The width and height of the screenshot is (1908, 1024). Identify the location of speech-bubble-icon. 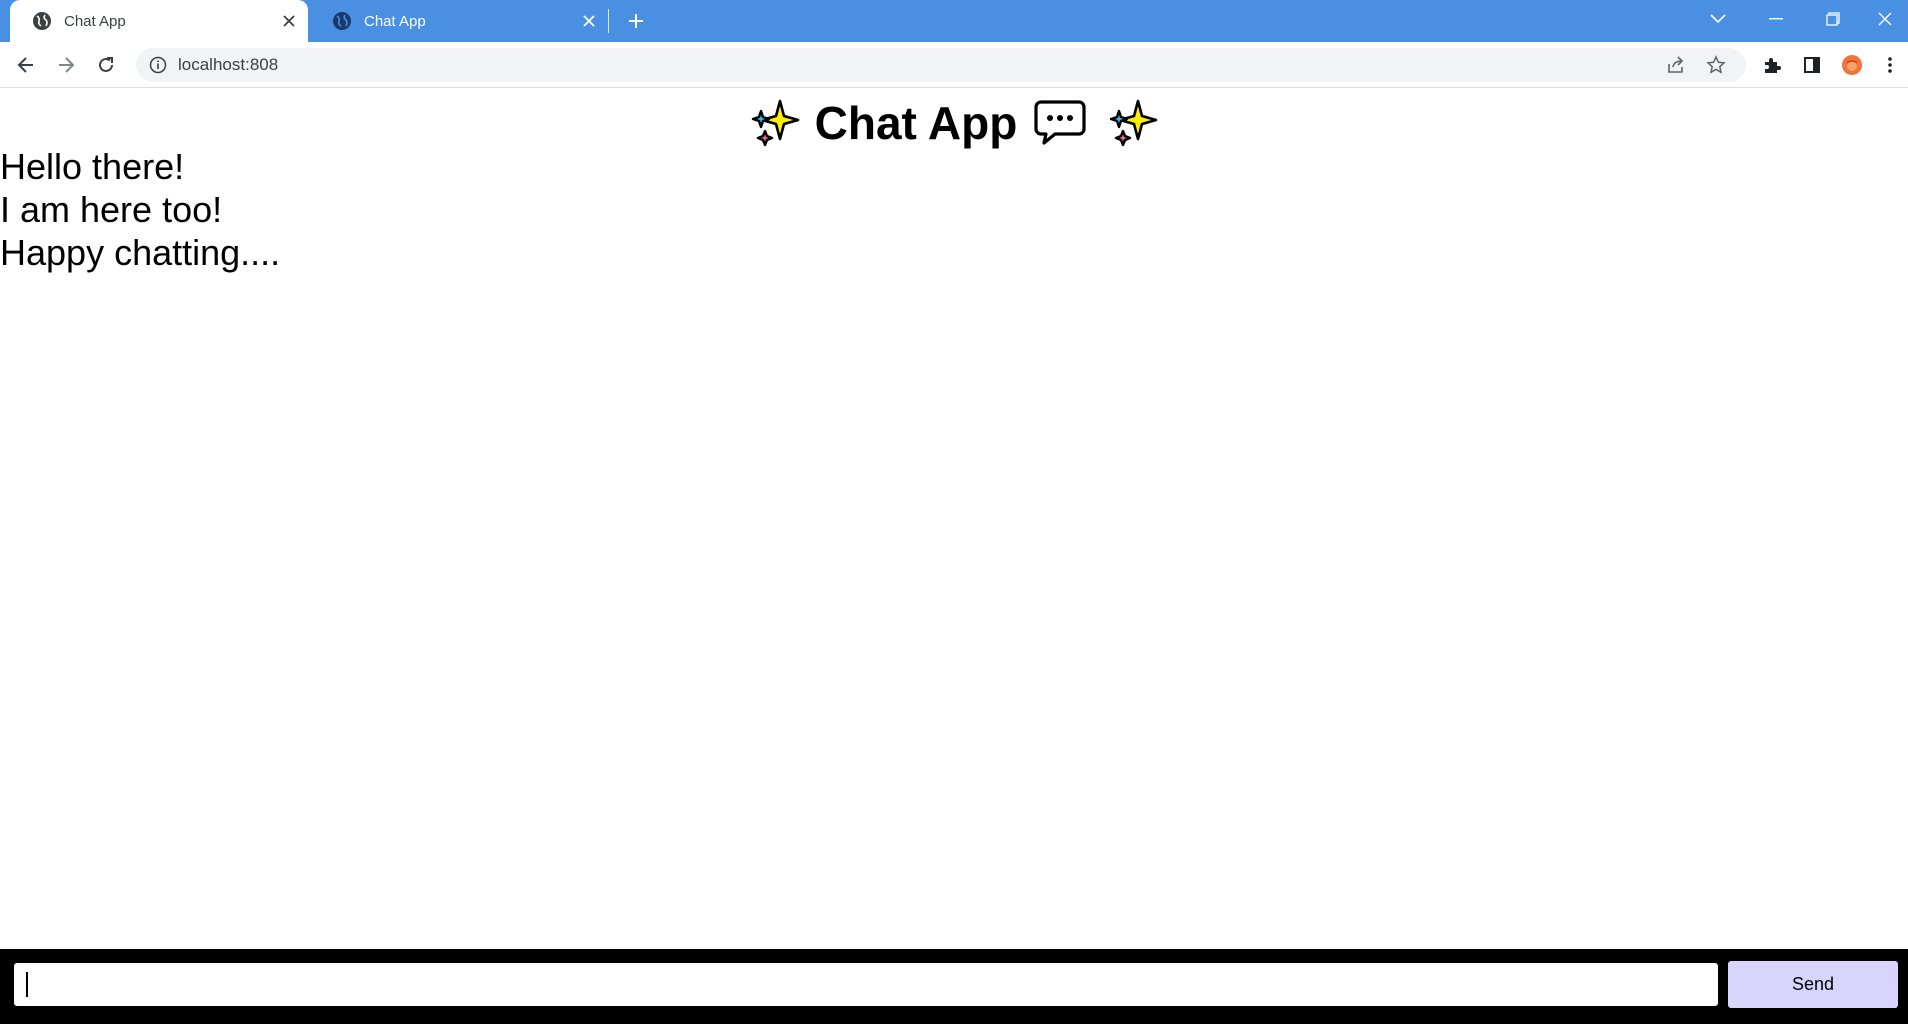
(1060, 122).